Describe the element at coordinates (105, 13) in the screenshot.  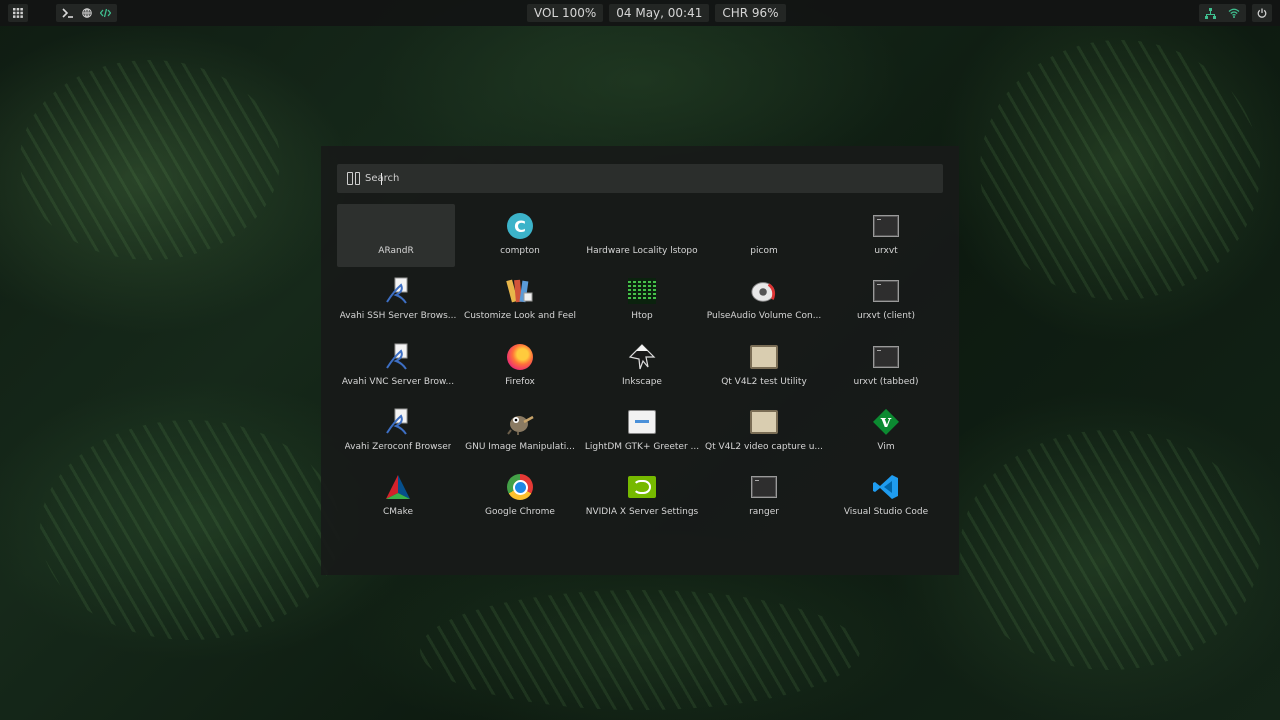
I see `code-icon` at that location.